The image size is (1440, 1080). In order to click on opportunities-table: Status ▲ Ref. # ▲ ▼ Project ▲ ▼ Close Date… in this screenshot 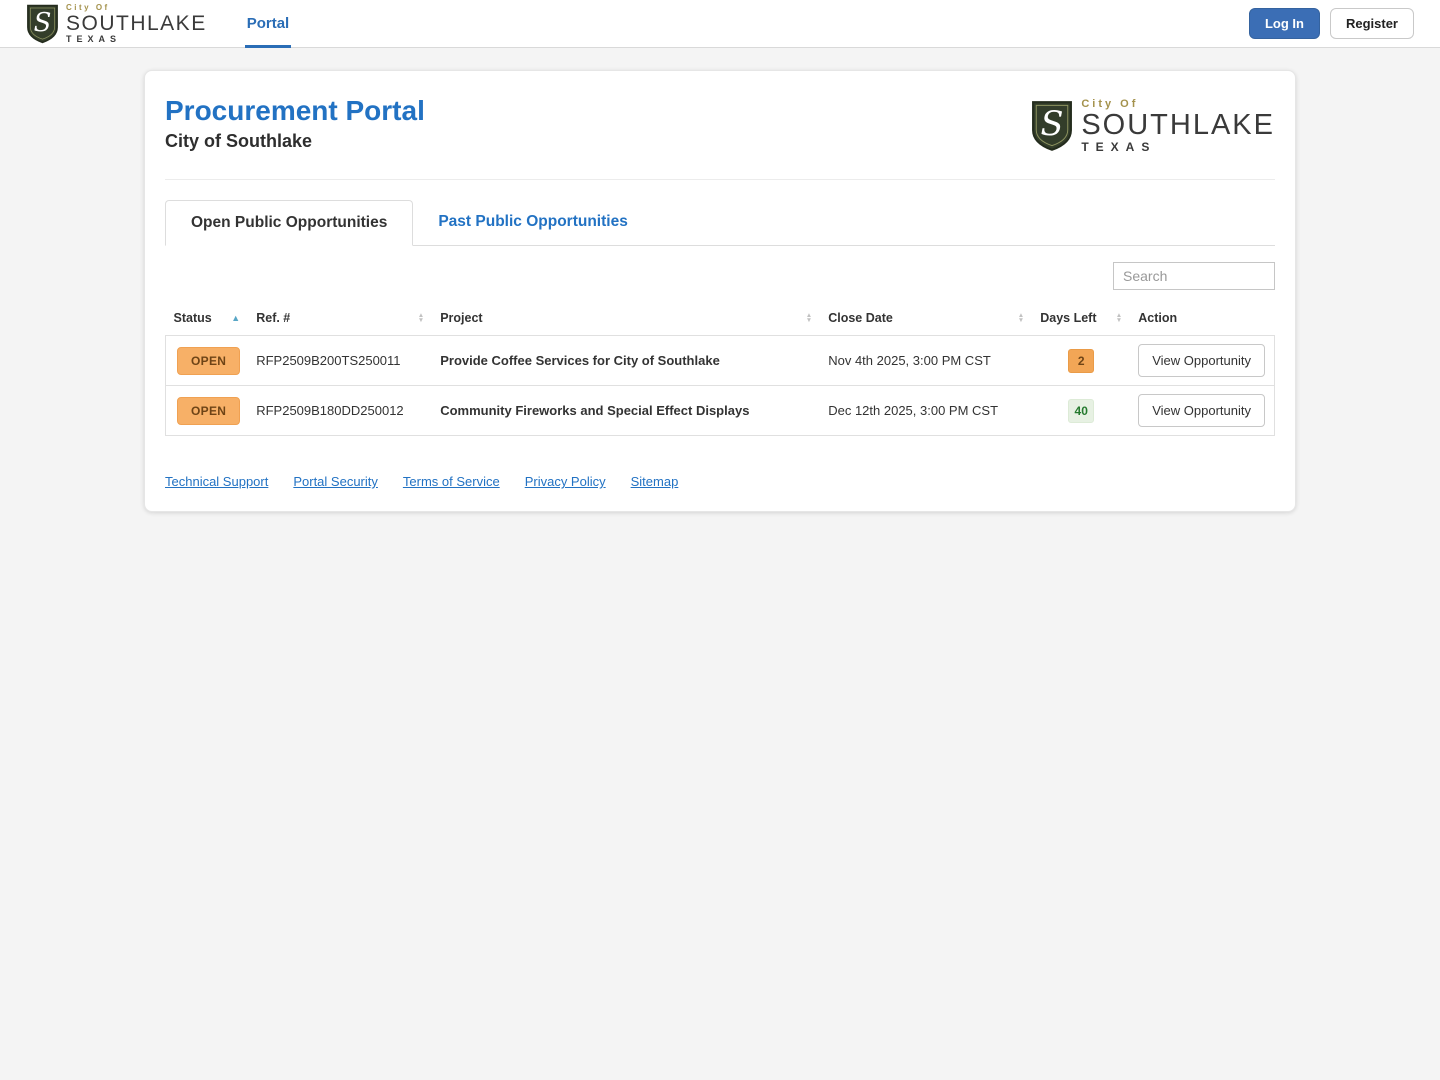, I will do `click(720, 369)`.